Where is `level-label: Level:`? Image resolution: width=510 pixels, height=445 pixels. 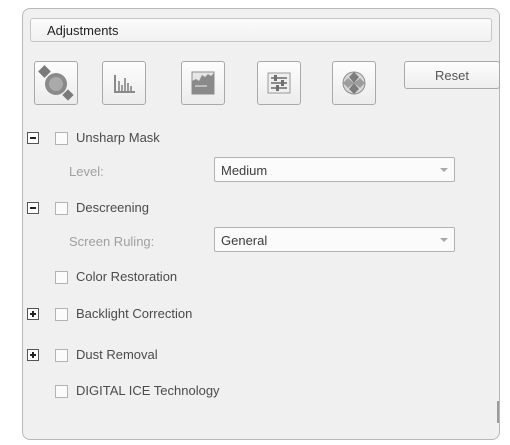 level-label: Level: is located at coordinates (86, 171).